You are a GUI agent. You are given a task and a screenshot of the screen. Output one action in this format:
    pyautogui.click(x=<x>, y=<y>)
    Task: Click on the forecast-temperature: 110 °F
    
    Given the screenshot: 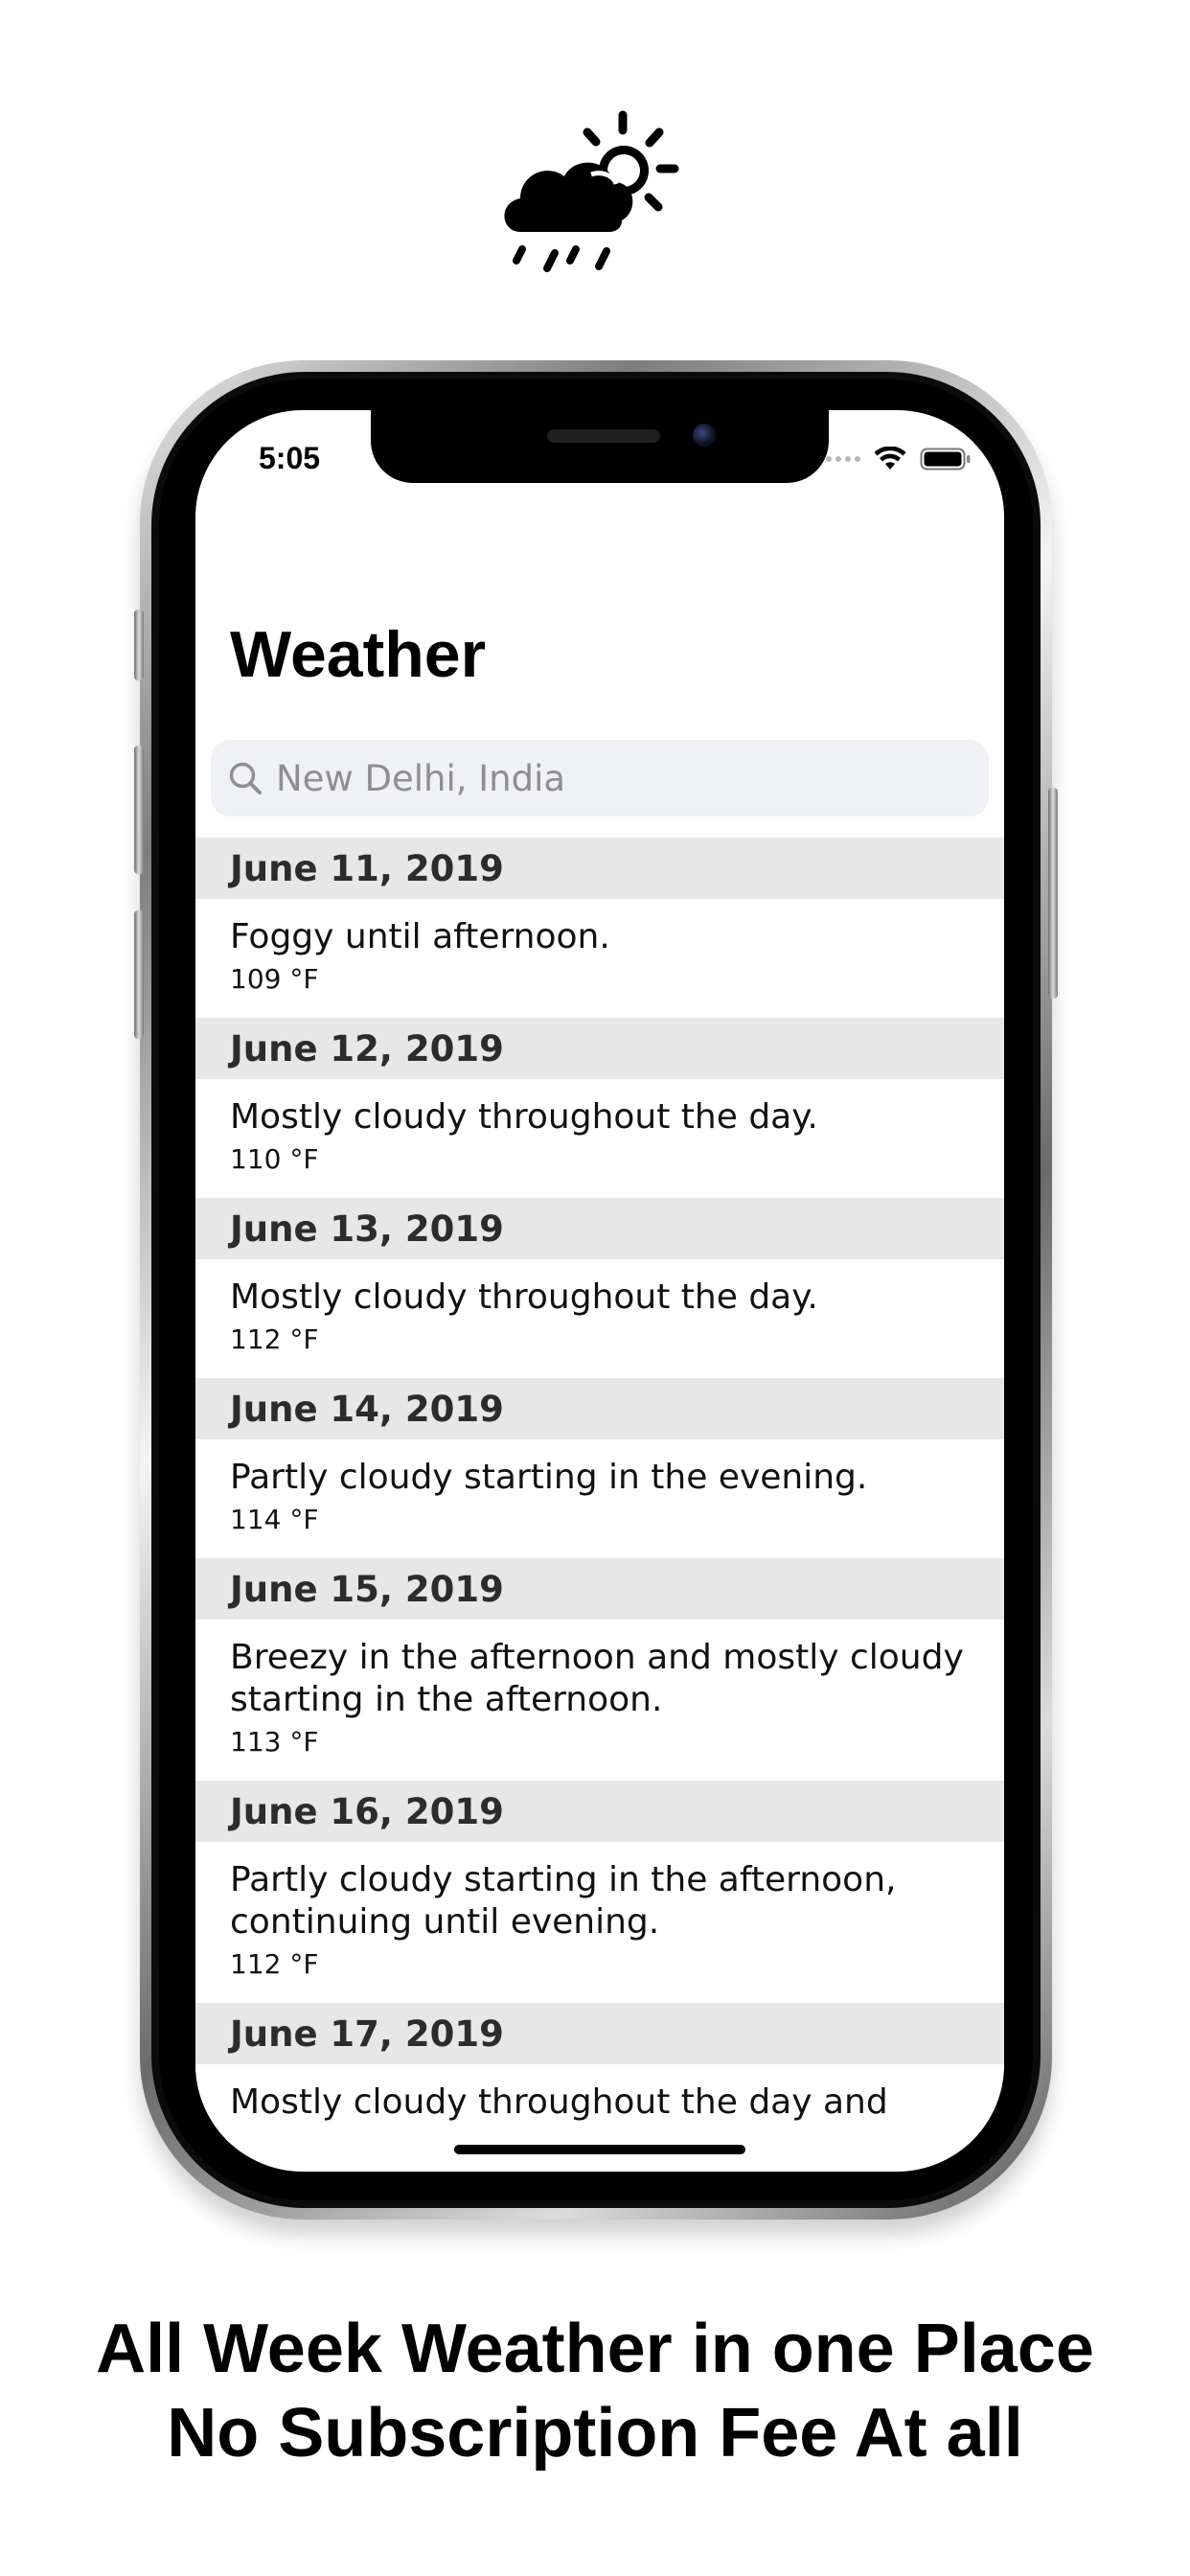 What is the action you would take?
    pyautogui.click(x=274, y=1159)
    